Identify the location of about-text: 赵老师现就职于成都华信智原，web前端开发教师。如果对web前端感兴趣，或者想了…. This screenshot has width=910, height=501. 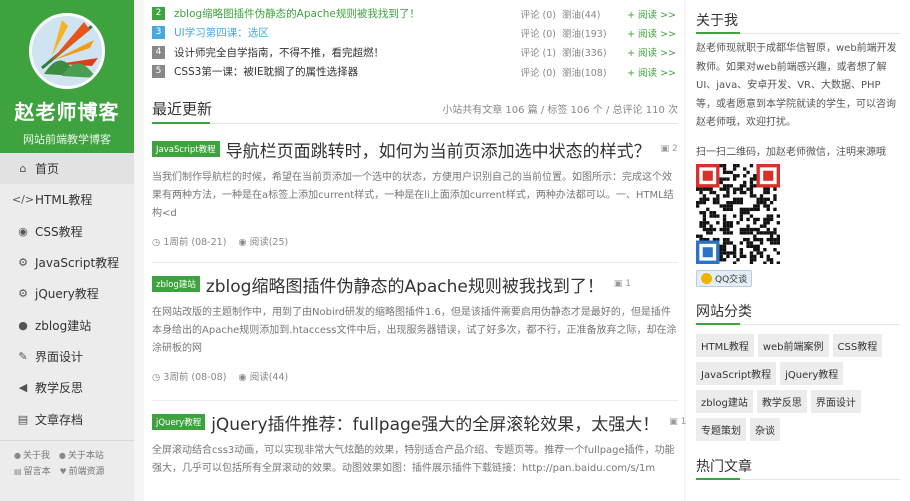
(796, 85).